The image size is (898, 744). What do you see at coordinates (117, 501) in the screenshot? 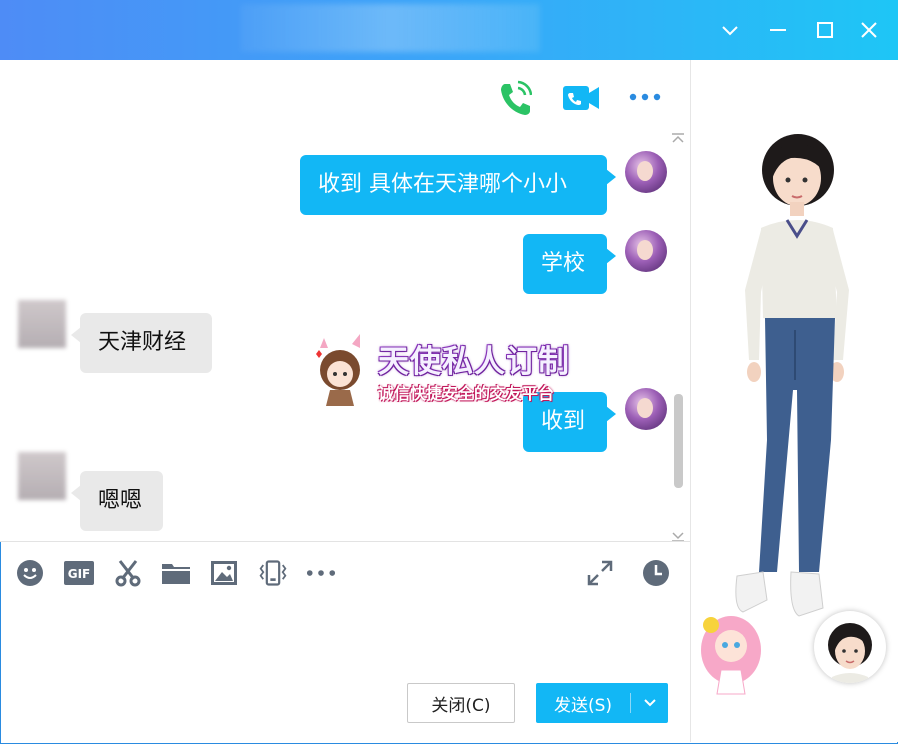
I see `message-bubble-incoming: 嗯嗯` at bounding box center [117, 501].